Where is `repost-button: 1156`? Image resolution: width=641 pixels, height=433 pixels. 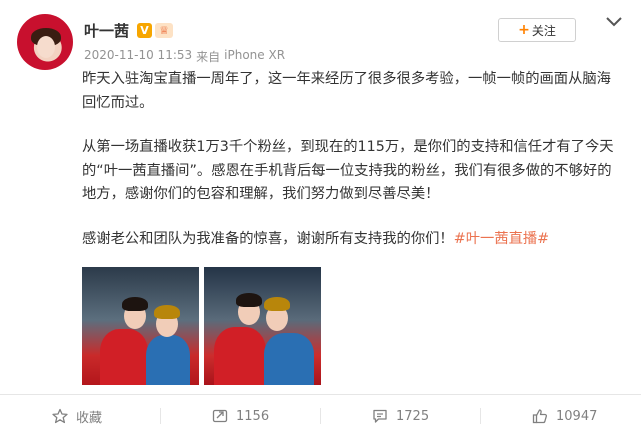 repost-button: 1156 is located at coordinates (240, 416).